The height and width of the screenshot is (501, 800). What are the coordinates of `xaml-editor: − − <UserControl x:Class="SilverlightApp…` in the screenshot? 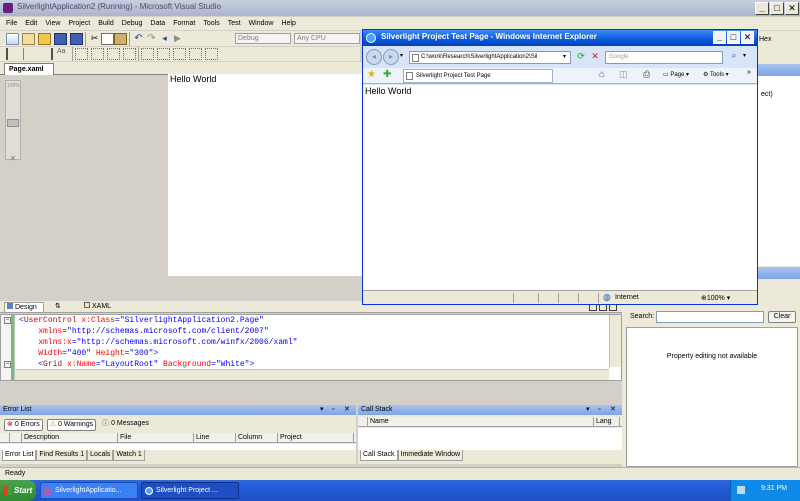 It's located at (311, 347).